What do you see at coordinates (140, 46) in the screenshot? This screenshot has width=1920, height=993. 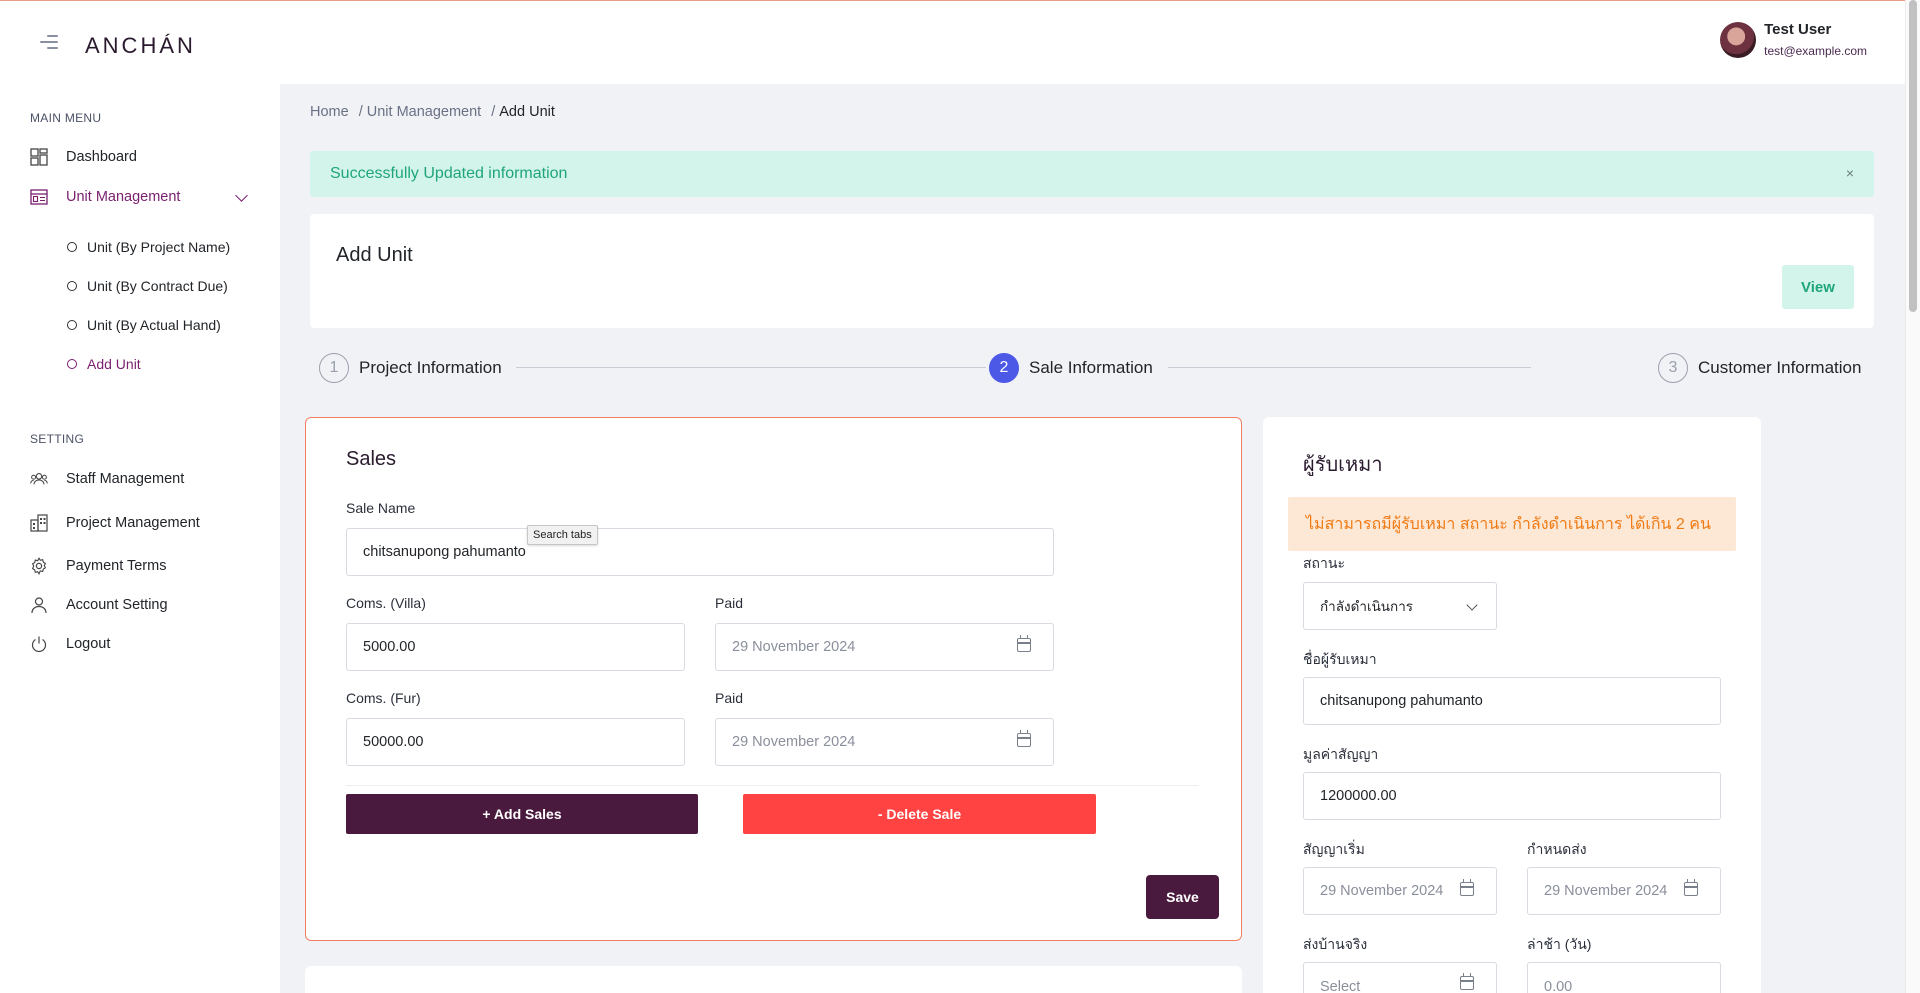 I see `brand-logo: ANCHÁN` at bounding box center [140, 46].